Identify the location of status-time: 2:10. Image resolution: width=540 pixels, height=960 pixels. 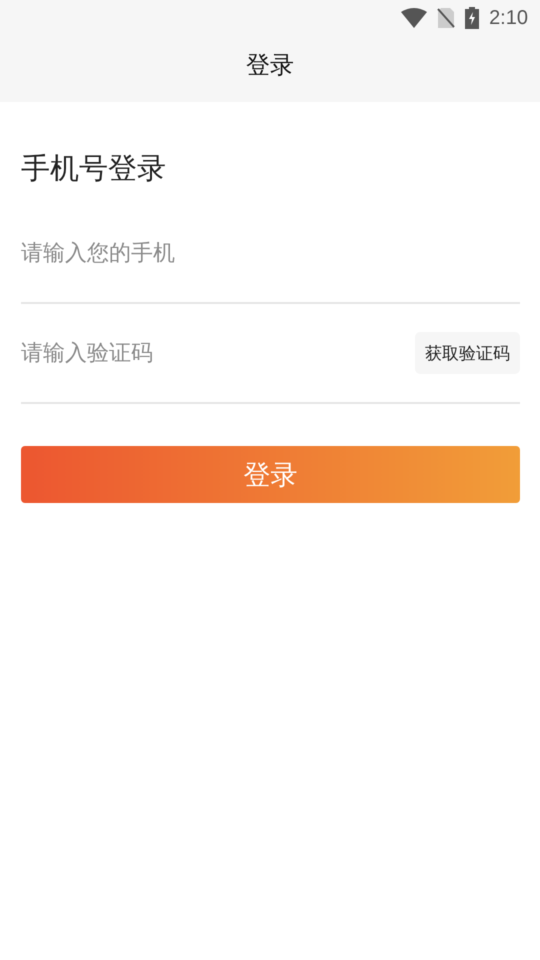
(508, 18).